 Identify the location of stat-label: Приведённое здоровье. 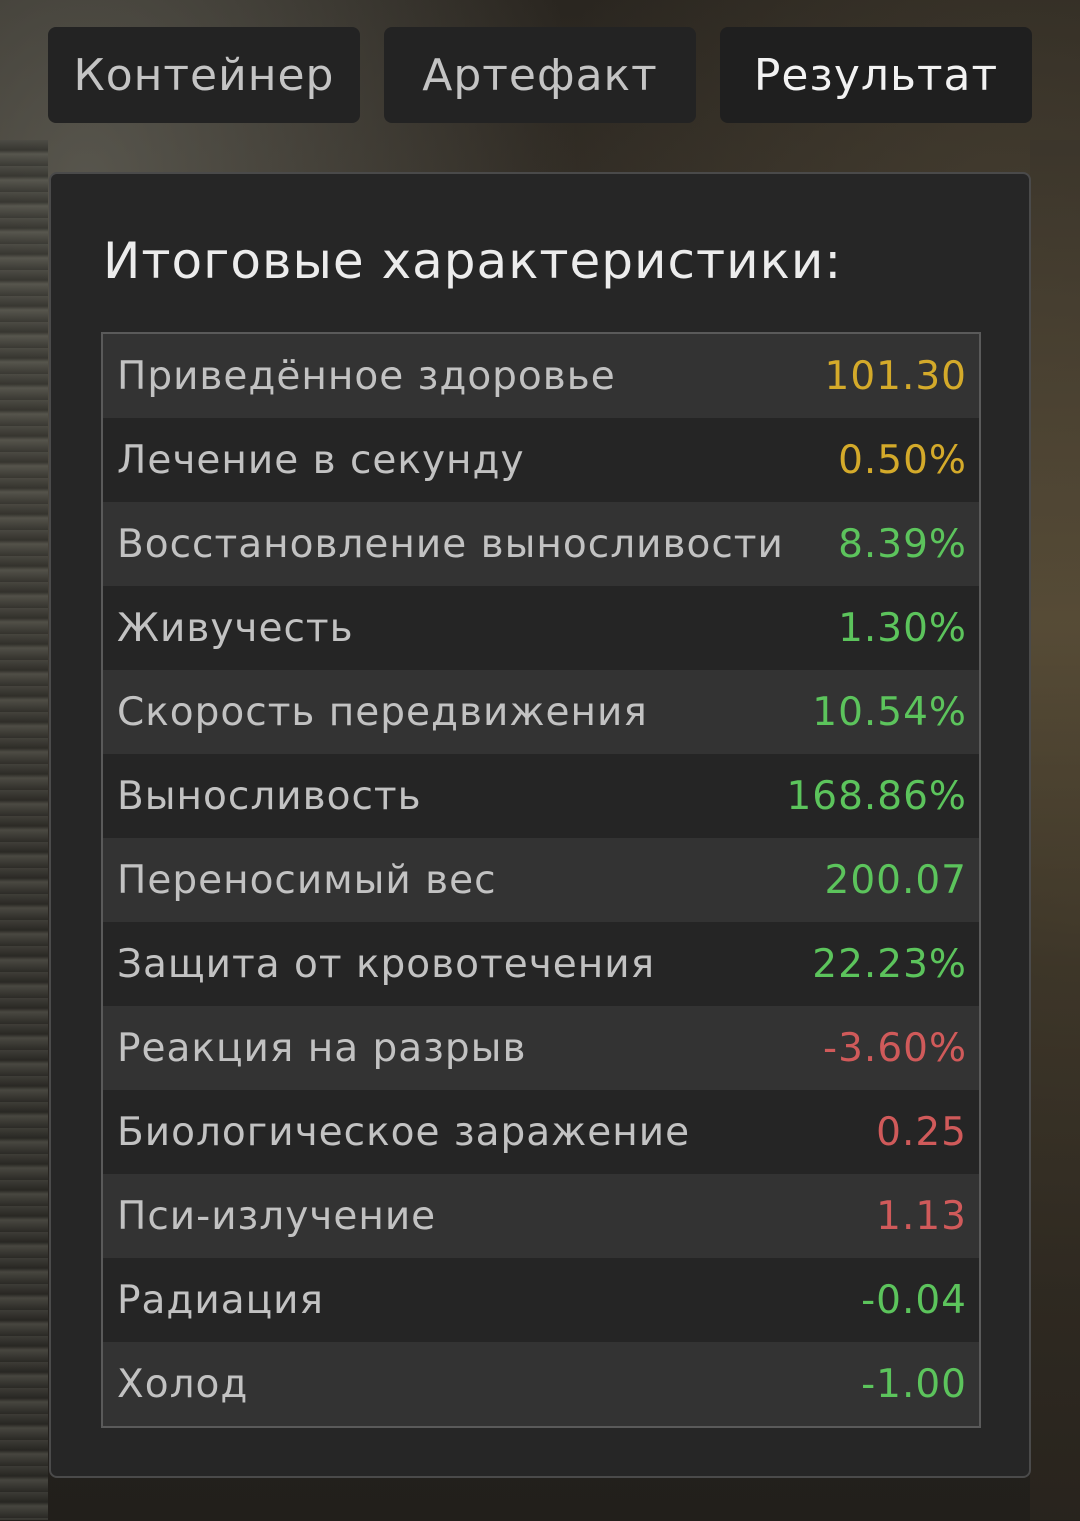
(366, 376).